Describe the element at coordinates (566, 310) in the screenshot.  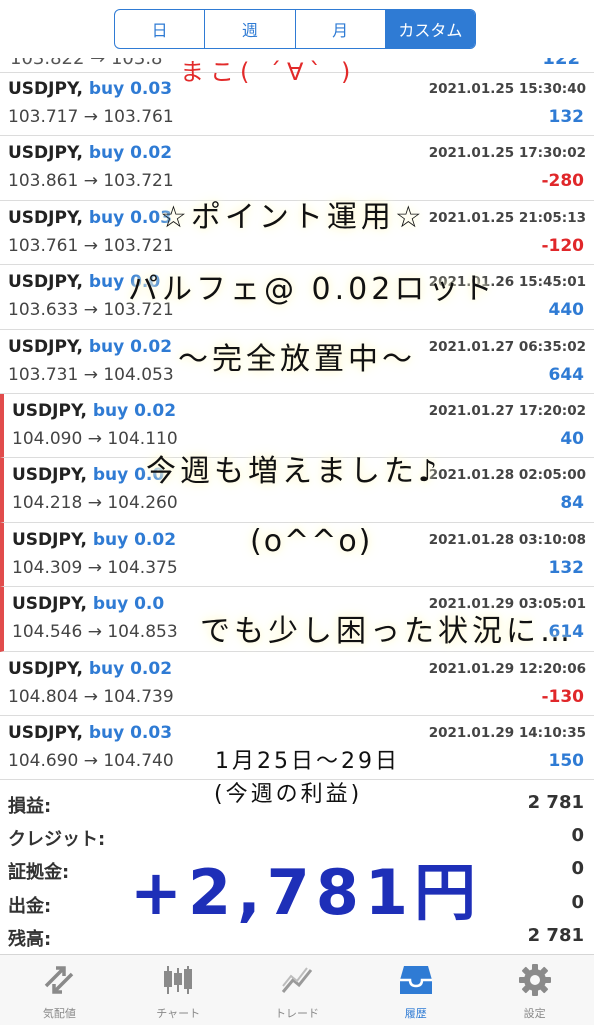
I see `trade-profit: 440` at that location.